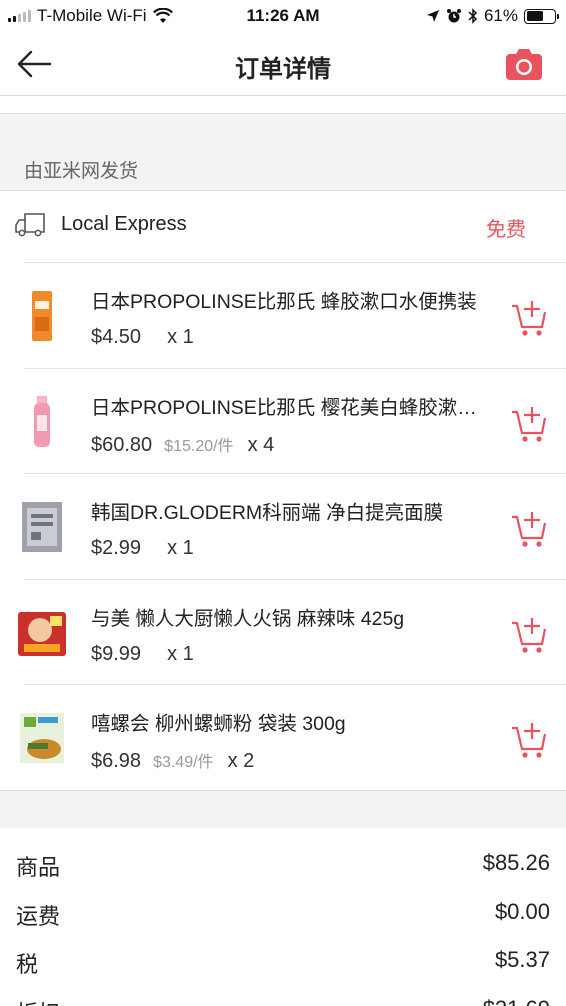  What do you see at coordinates (291, 407) in the screenshot?
I see `product-name: 日本PROPOLINSE比那氏 樱花美白蜂胶漱口水` at bounding box center [291, 407].